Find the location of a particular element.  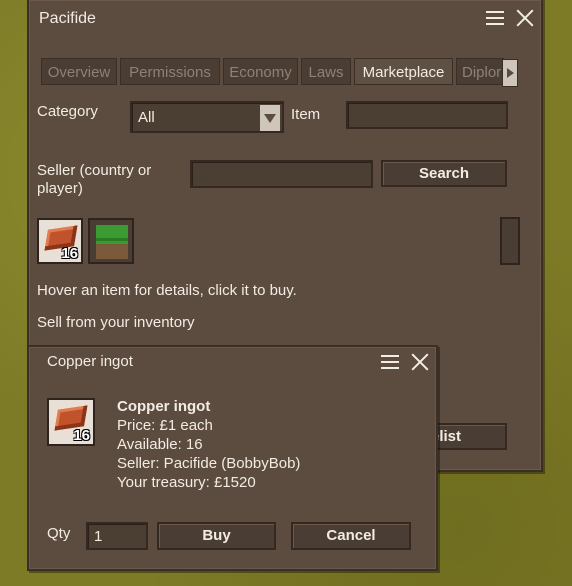

chevron-down-icon is located at coordinates (270, 118).